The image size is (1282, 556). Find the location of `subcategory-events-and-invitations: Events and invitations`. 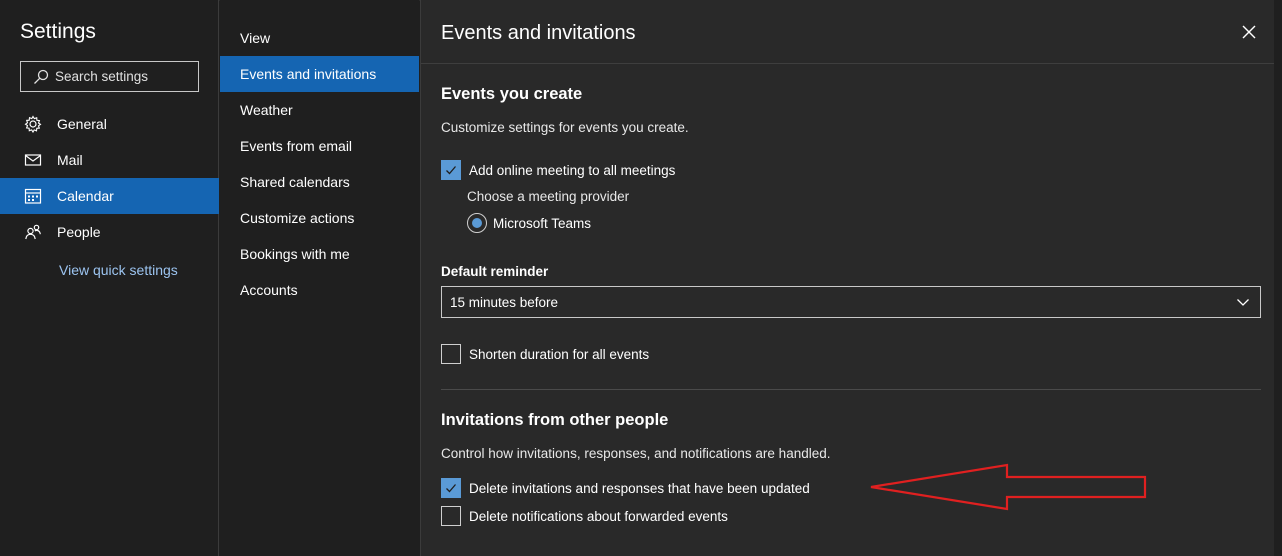

subcategory-events-and-invitations: Events and invitations is located at coordinates (319, 74).